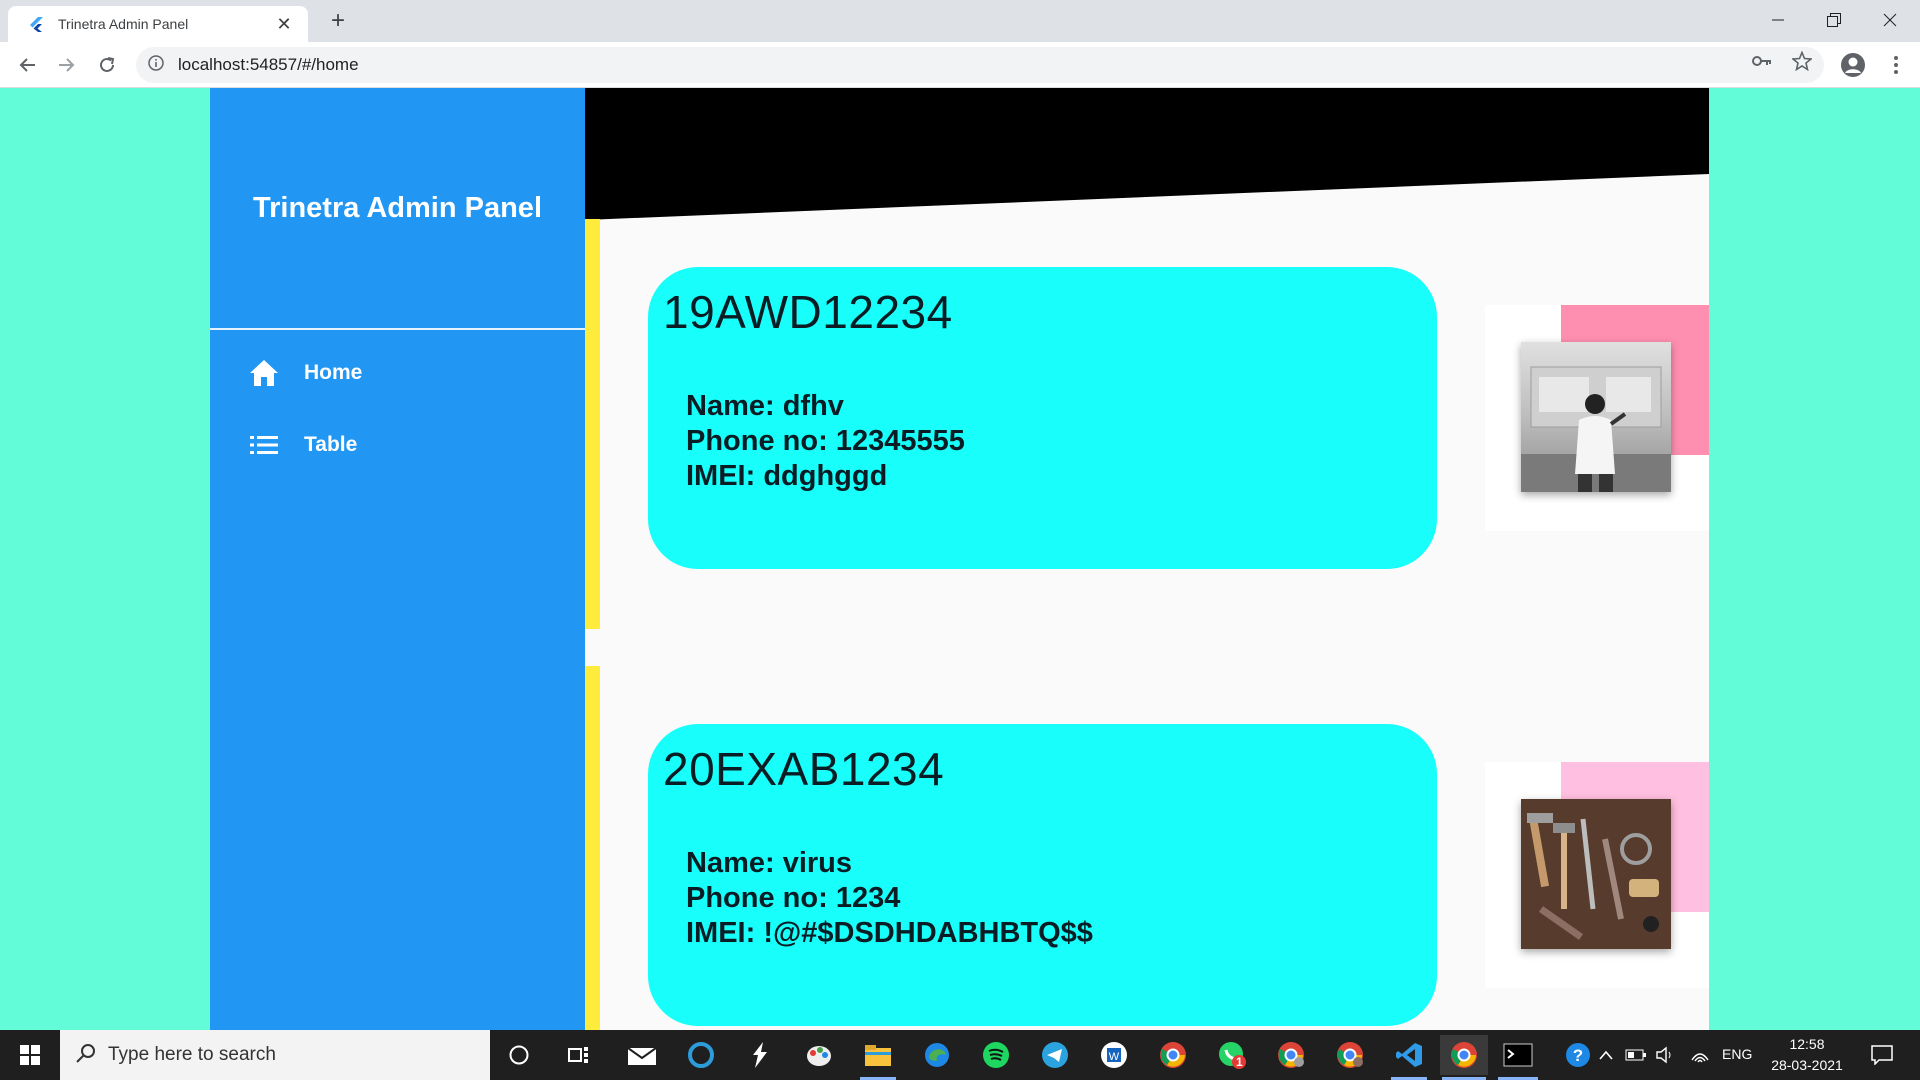 This screenshot has height=1080, width=1920. I want to click on search-placeholder: Type here to search, so click(192, 1054).